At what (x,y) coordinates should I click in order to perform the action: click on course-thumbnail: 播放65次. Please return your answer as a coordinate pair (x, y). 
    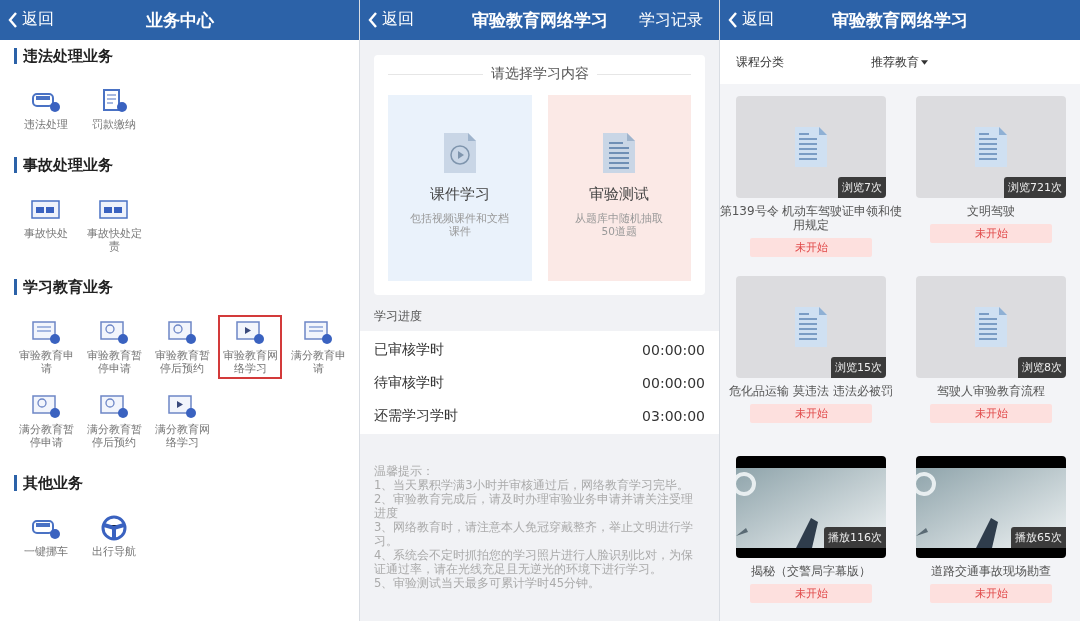
    Looking at the image, I should click on (991, 507).